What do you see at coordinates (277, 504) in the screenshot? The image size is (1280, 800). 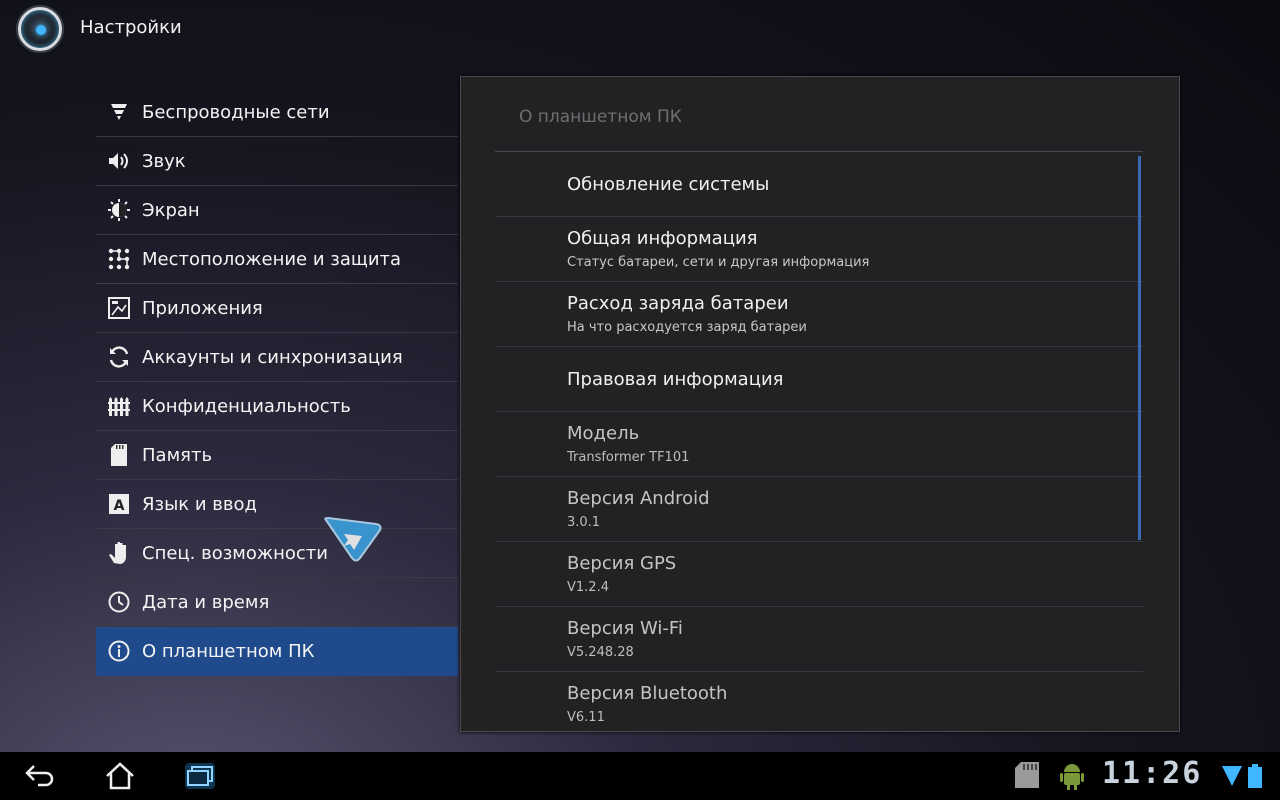 I see `menu-item-language: A Язык и ввод` at bounding box center [277, 504].